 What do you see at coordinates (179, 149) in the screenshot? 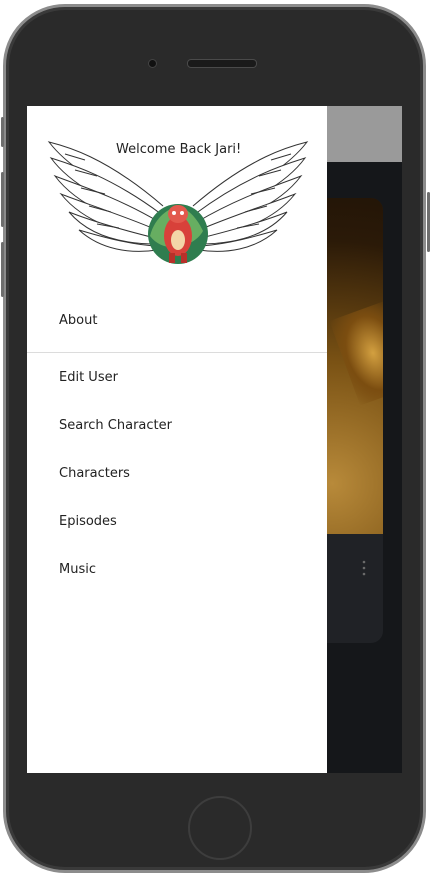
I see `welcome-message: Welcome Back Jari!` at bounding box center [179, 149].